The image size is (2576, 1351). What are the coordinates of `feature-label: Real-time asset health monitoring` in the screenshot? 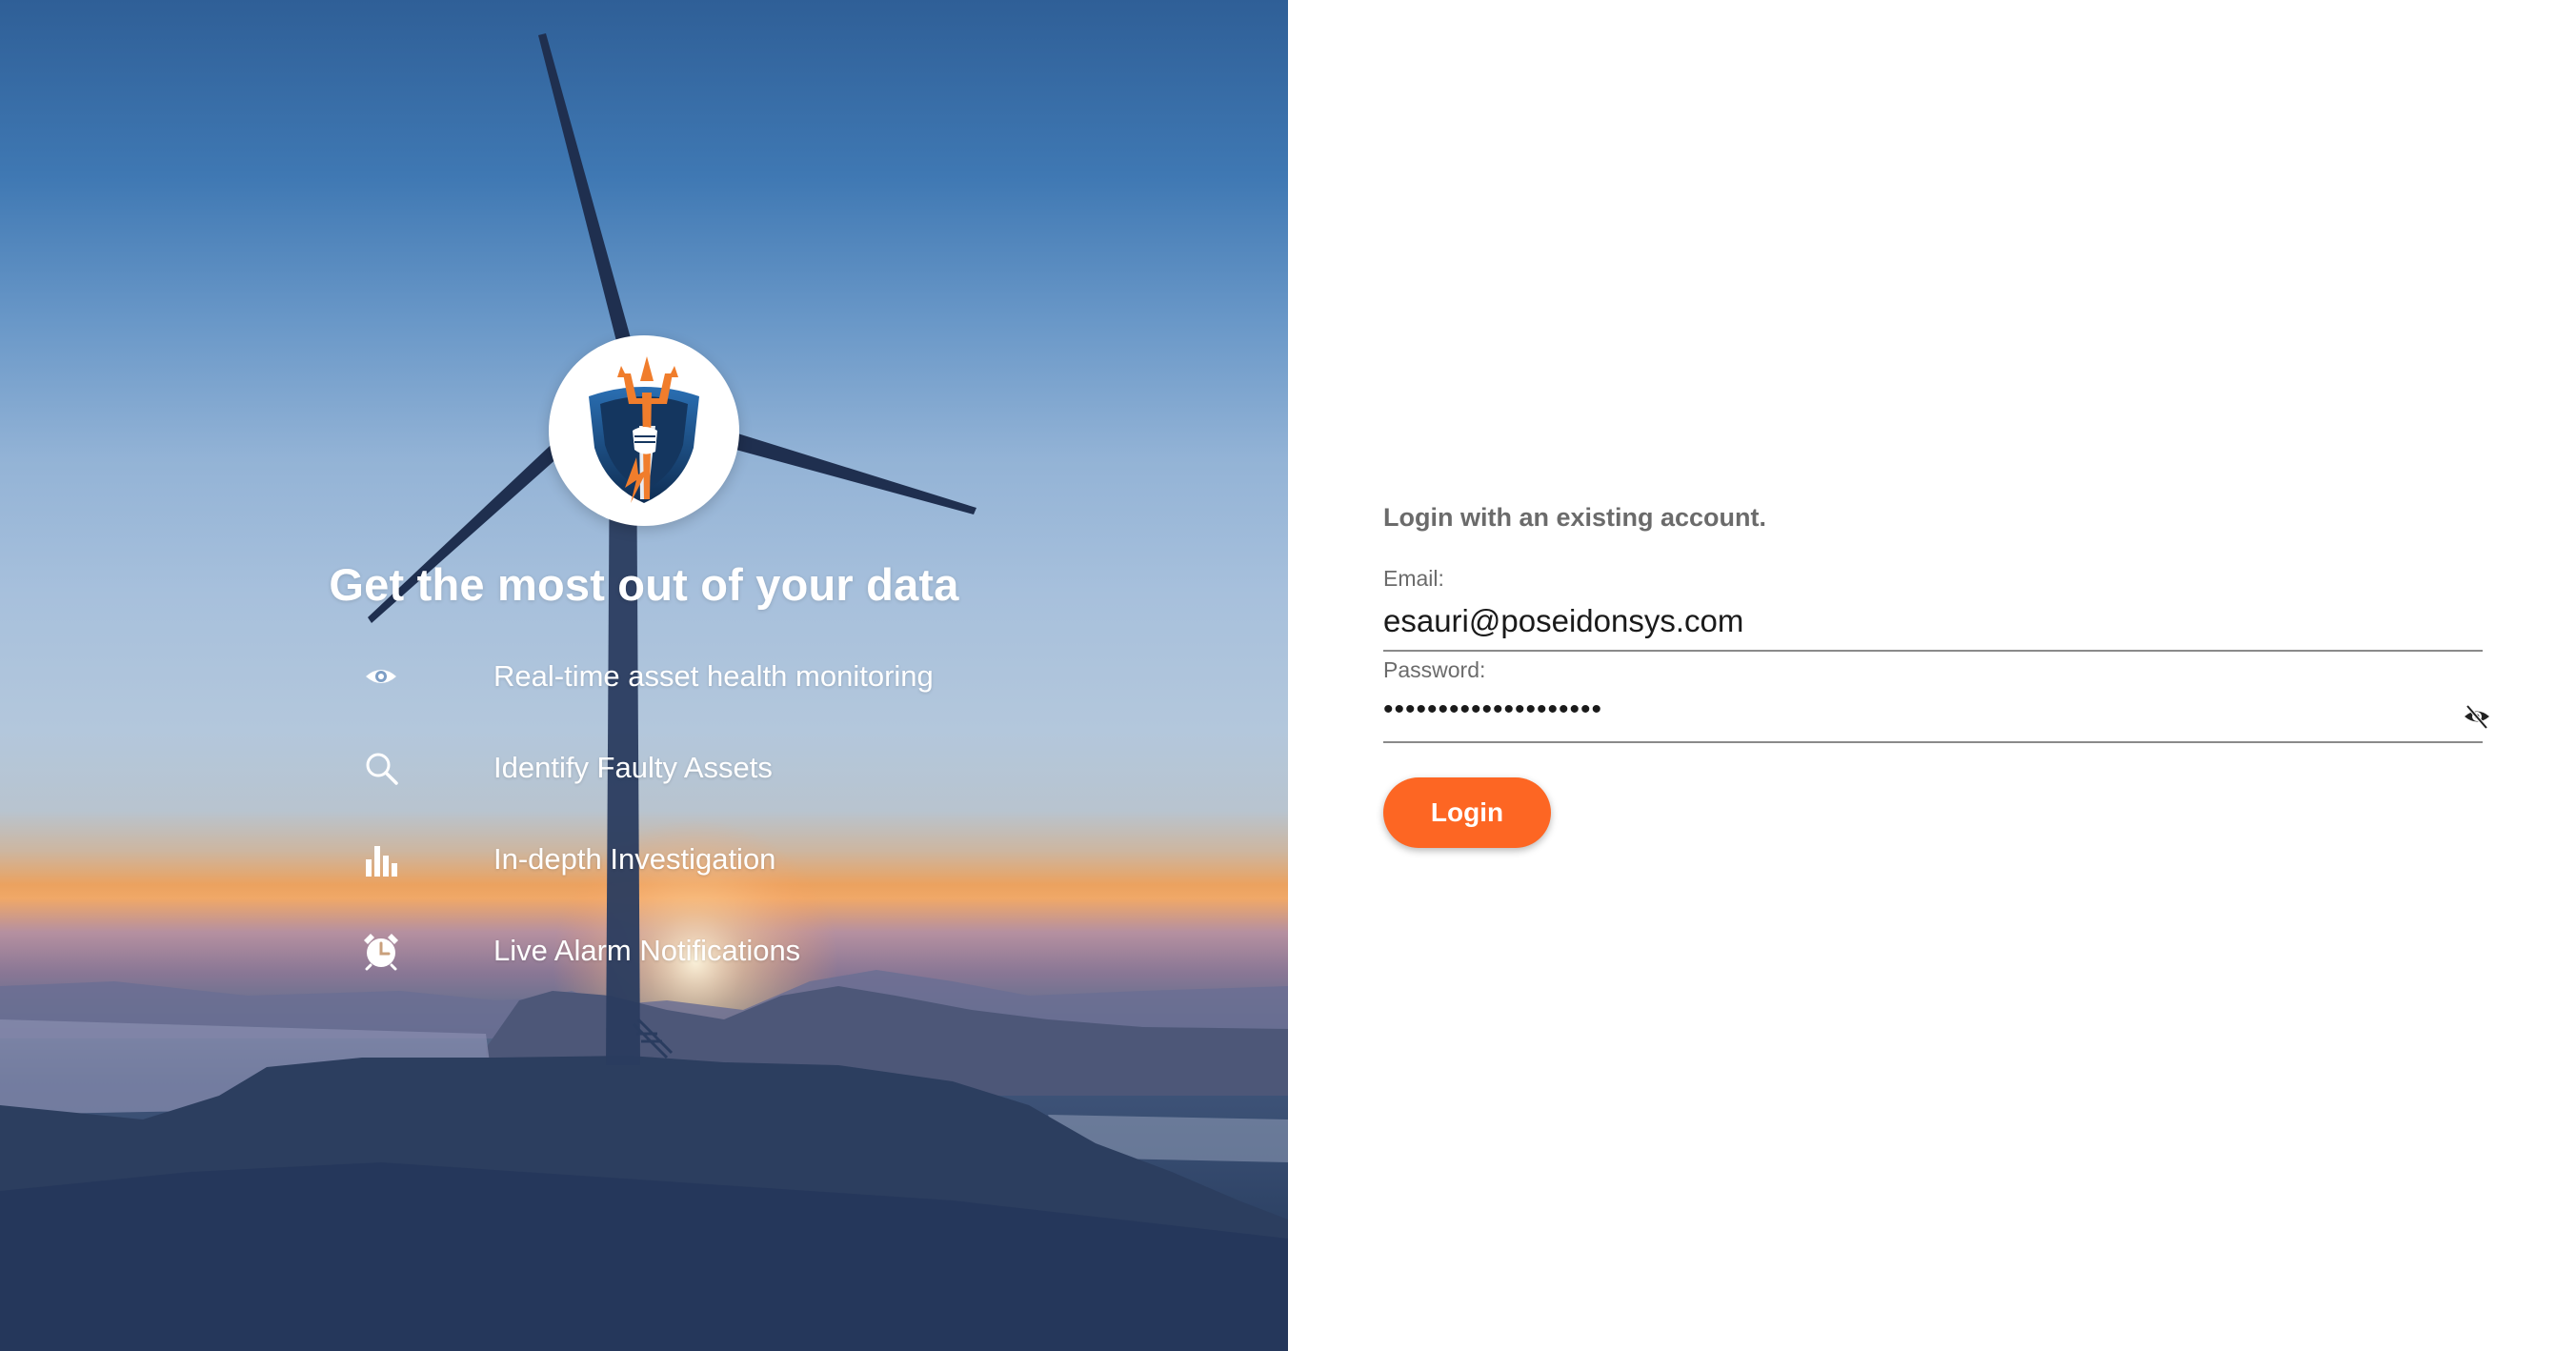 It's located at (714, 676).